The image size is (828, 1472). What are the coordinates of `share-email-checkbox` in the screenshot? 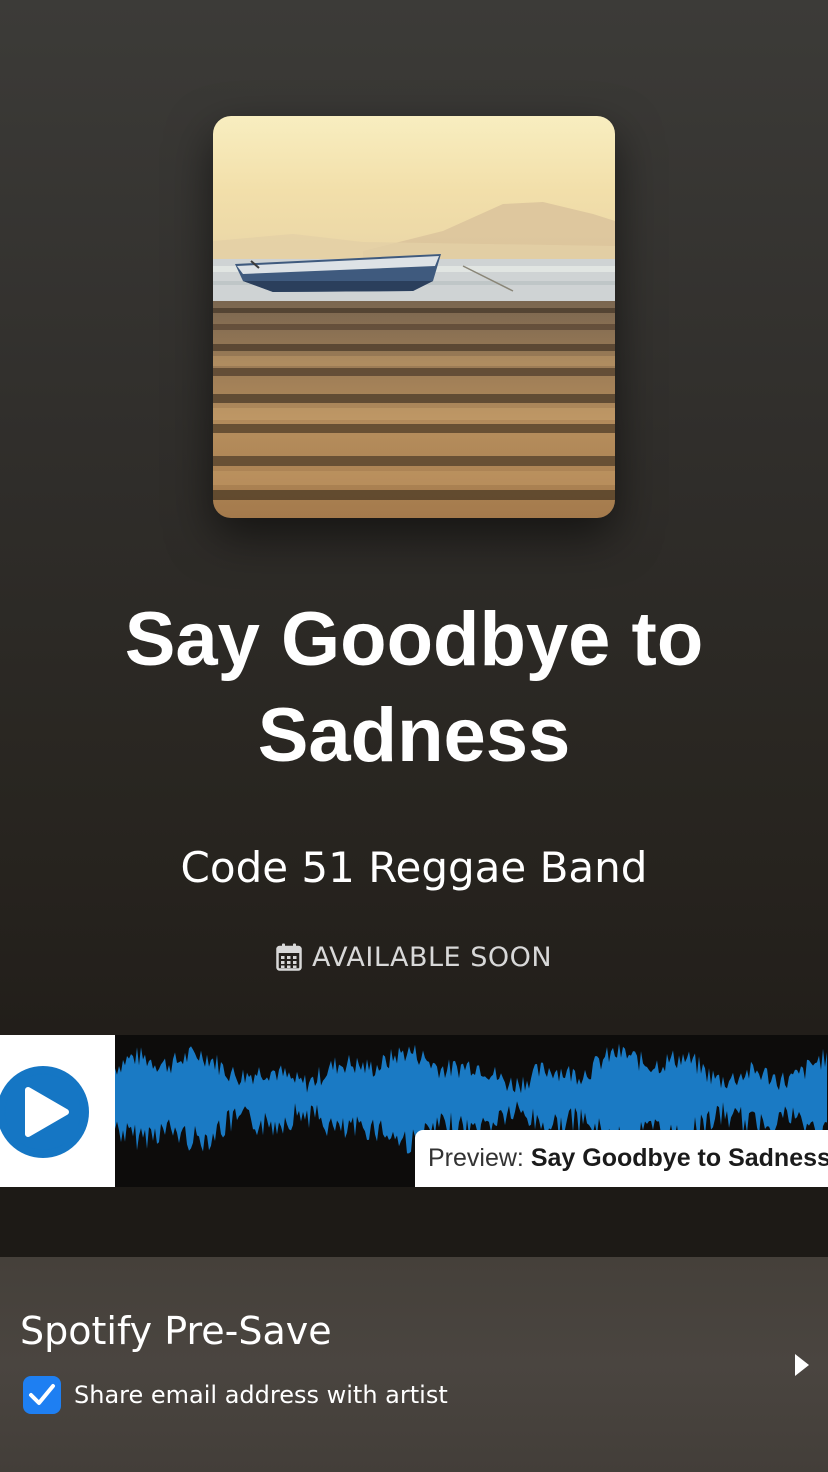 It's located at (42, 1395).